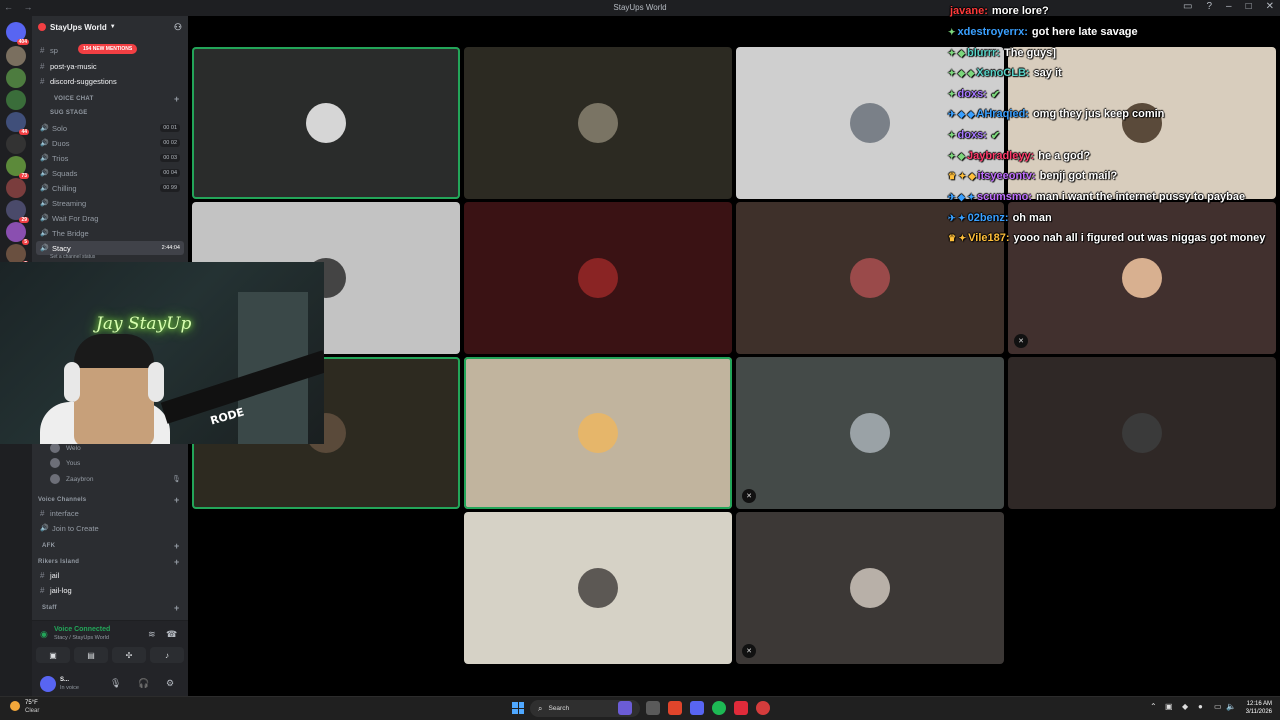 The width and height of the screenshot is (1280, 720). What do you see at coordinates (1169, 706) in the screenshot?
I see `tray-app-icon: ▣` at bounding box center [1169, 706].